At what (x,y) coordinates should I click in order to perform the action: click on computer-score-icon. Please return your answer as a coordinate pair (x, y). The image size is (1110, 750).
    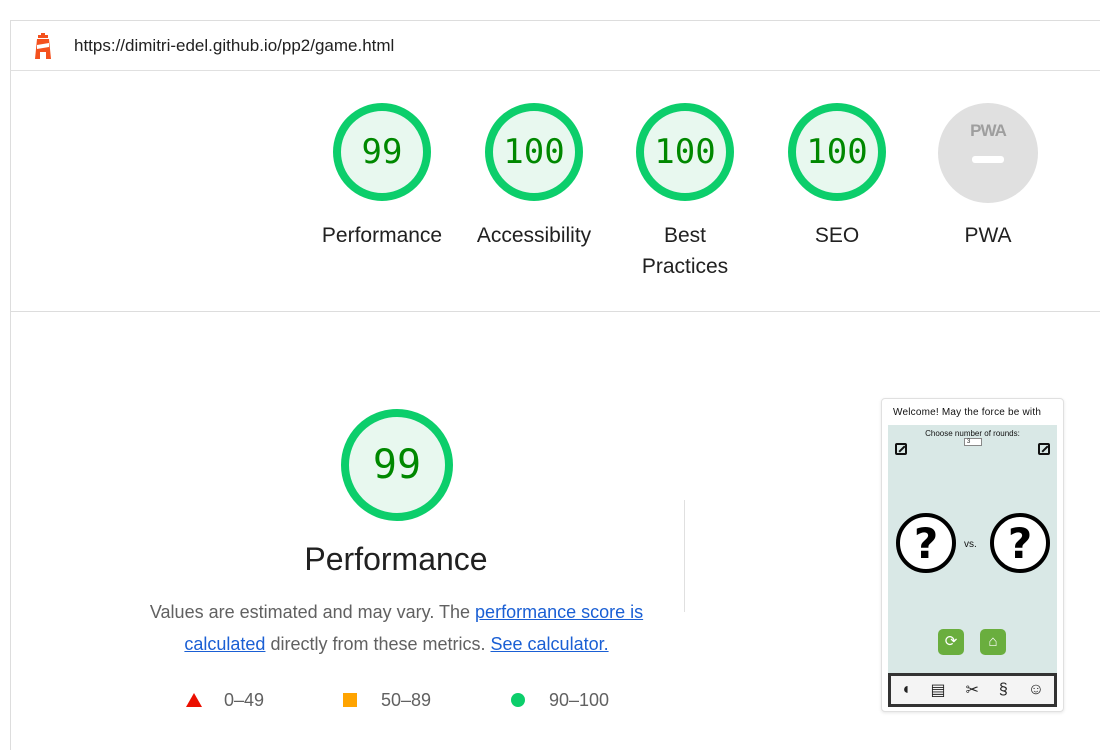
    Looking at the image, I should click on (1044, 449).